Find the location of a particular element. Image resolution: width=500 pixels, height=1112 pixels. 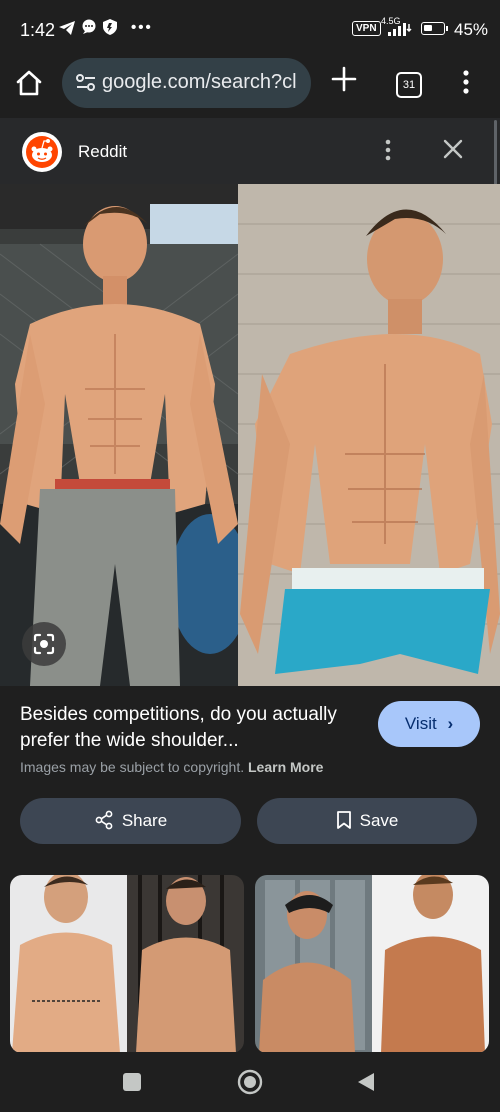

share-label: Share is located at coordinates (144, 820).